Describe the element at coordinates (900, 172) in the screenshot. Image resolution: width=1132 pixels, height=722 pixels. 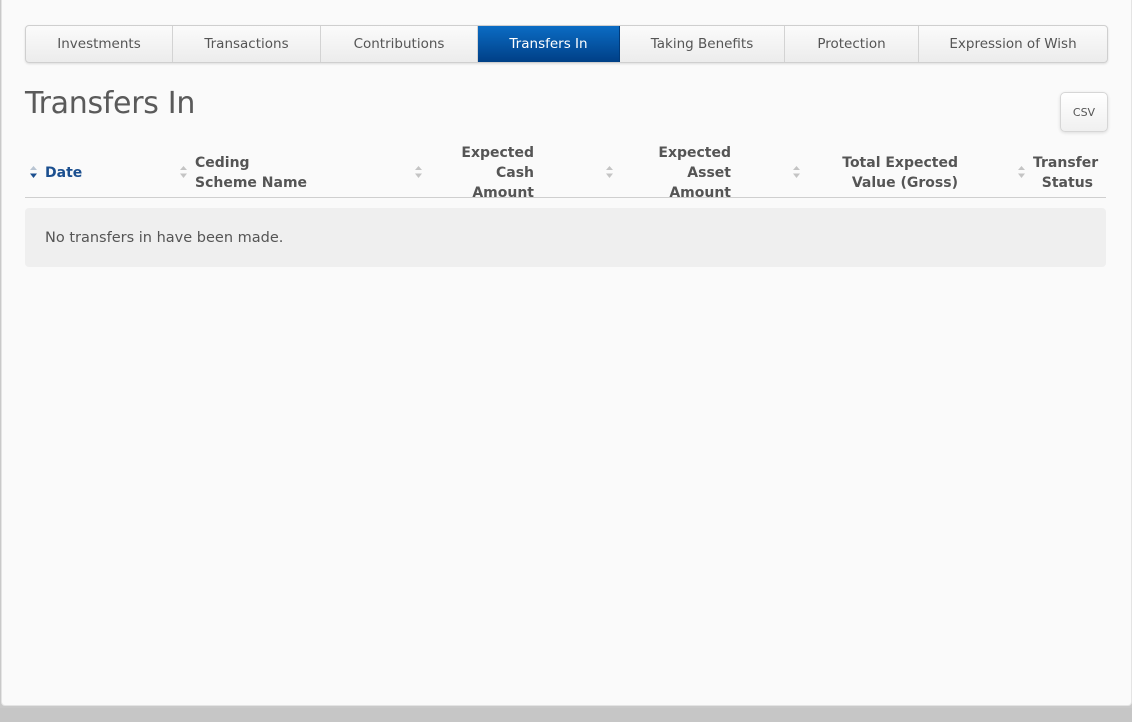
I see `column-label: Total Expected Value (Gross)` at that location.